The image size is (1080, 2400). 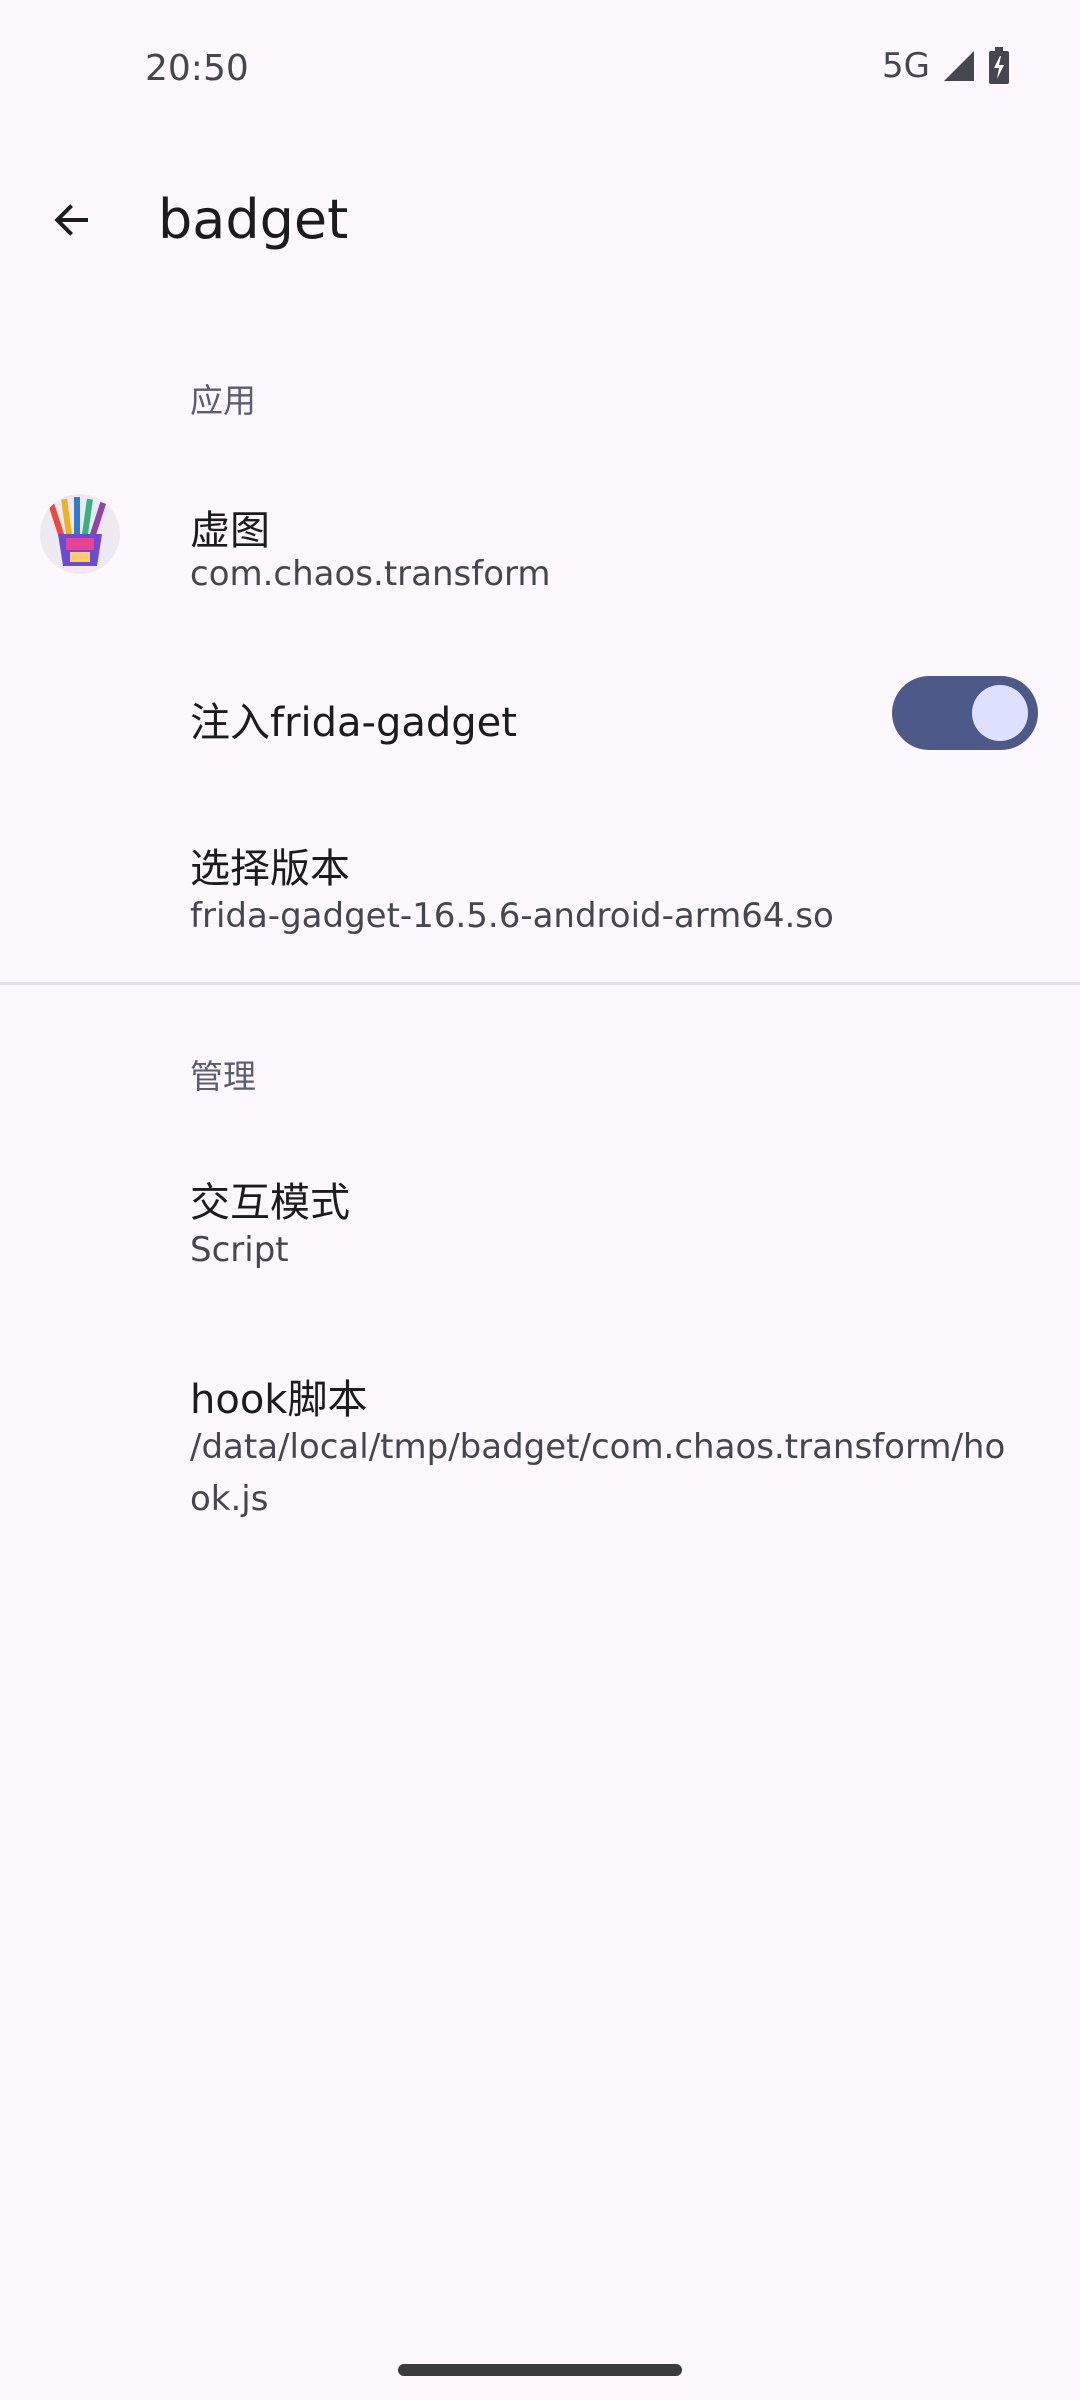 I want to click on top-app-bar: badget, so click(x=540, y=220).